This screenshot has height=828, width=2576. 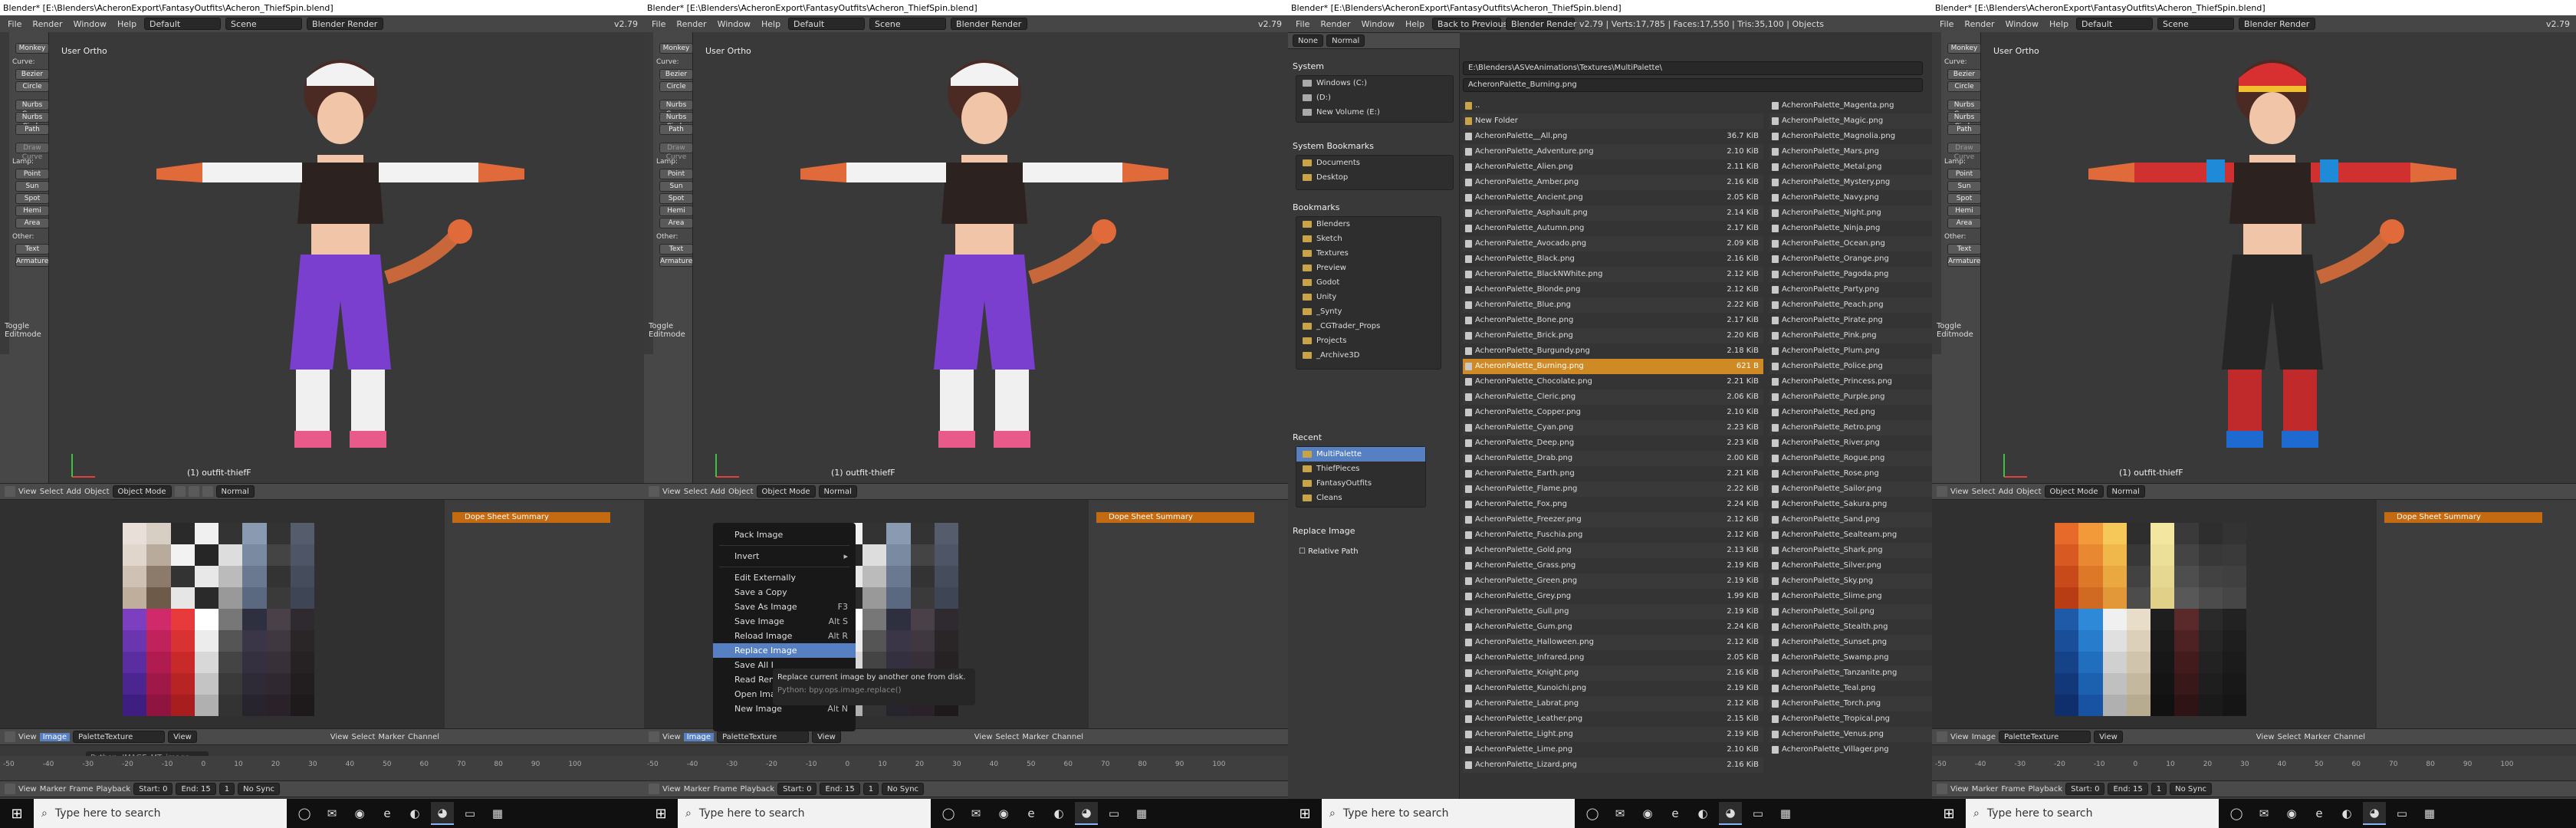 What do you see at coordinates (1613, 627) in the screenshot?
I see `file-row: AcheronPalette_Gum.png 2.24 KiB` at bounding box center [1613, 627].